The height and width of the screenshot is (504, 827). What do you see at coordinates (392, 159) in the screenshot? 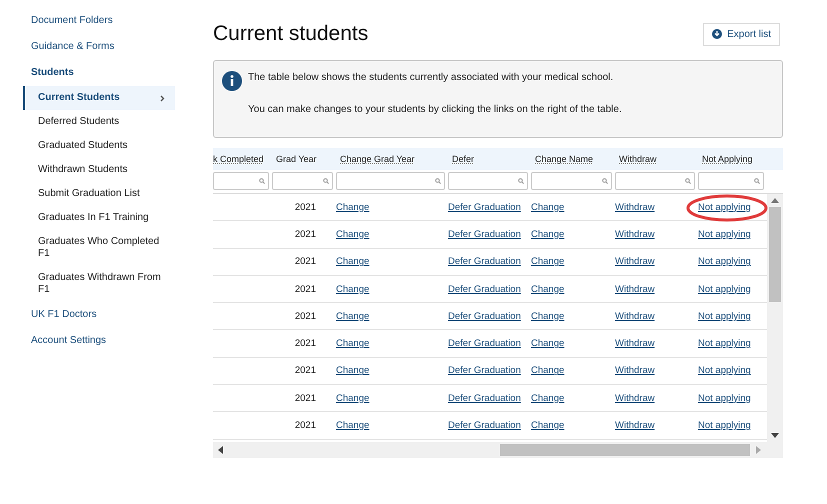
I see `column-header: Change Grad Year` at bounding box center [392, 159].